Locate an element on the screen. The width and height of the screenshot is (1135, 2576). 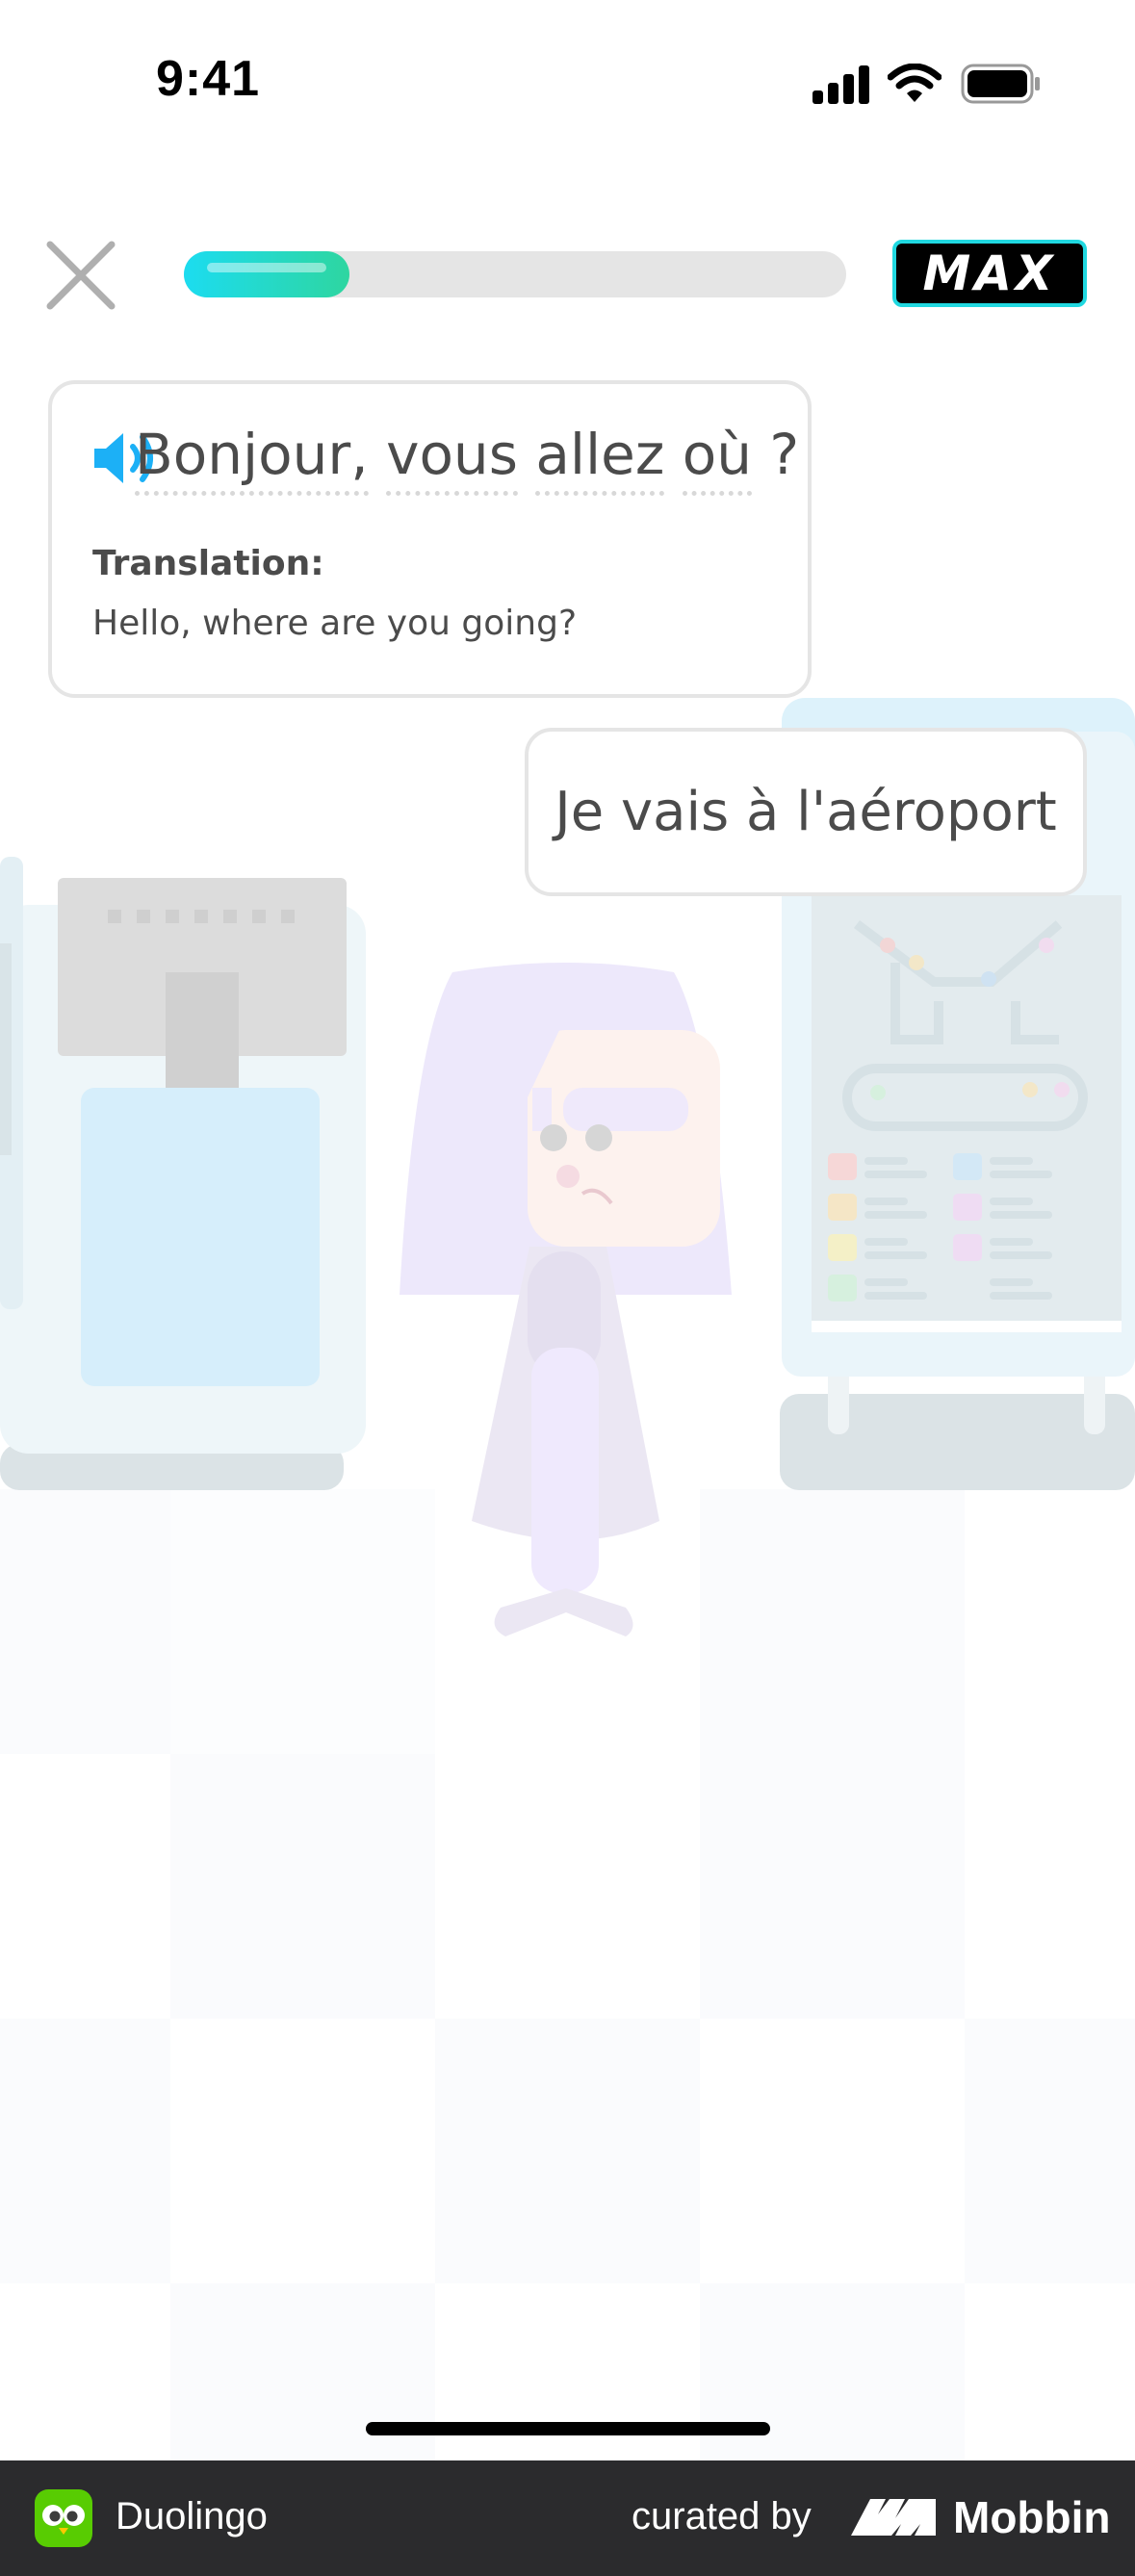
status-bar-time: 9:41 is located at coordinates (208, 79).